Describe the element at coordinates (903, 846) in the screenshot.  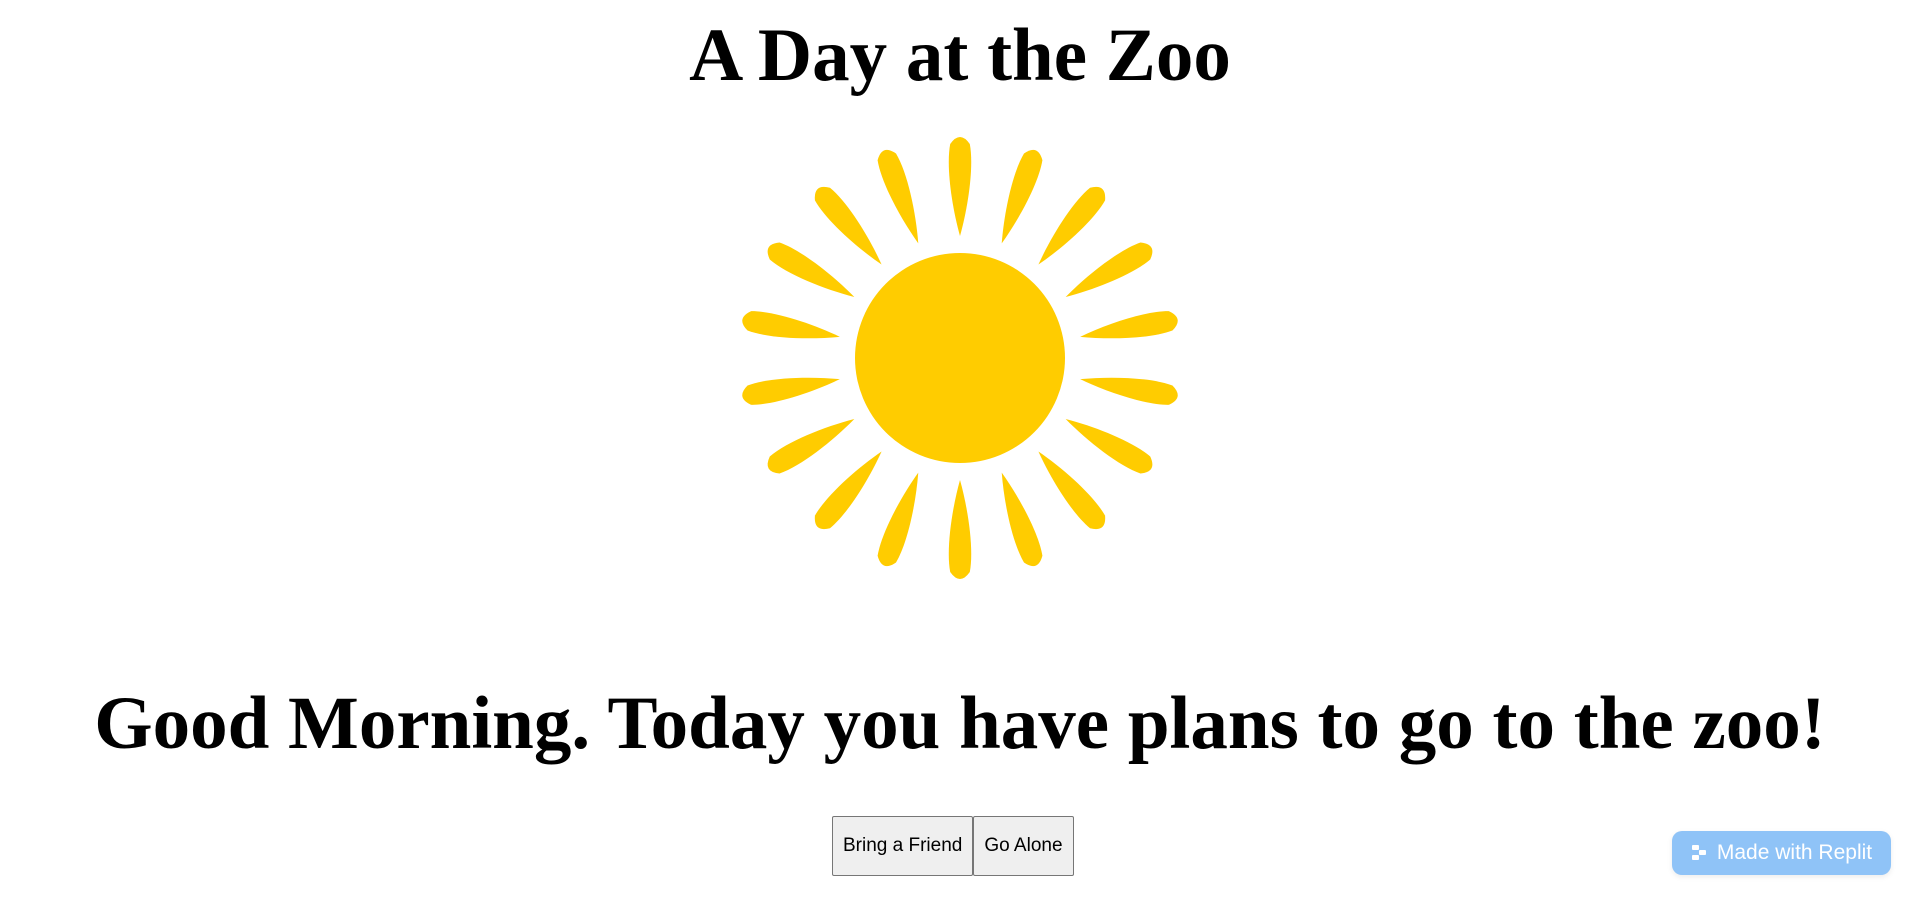
I see `bring-a-friend-button: Bring a Friend` at that location.